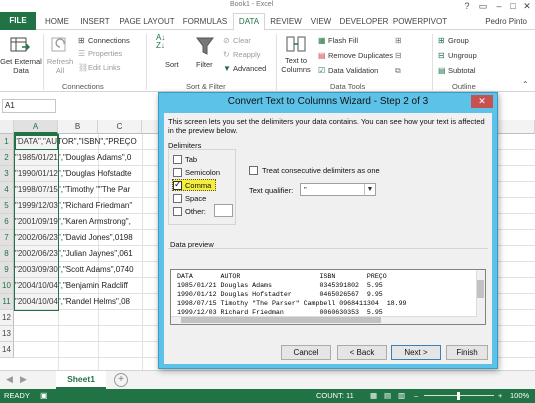 The image size is (535, 403). What do you see at coordinates (362, 352) in the screenshot?
I see `back-button: < Back` at bounding box center [362, 352].